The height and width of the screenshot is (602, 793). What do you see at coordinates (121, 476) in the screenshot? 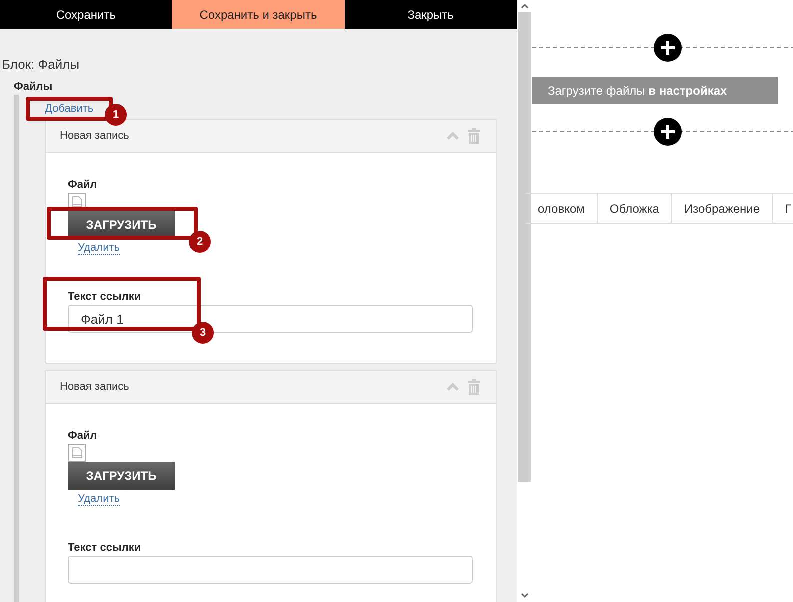
I see `upload-button: ЗАГРУЗИТЬ` at bounding box center [121, 476].